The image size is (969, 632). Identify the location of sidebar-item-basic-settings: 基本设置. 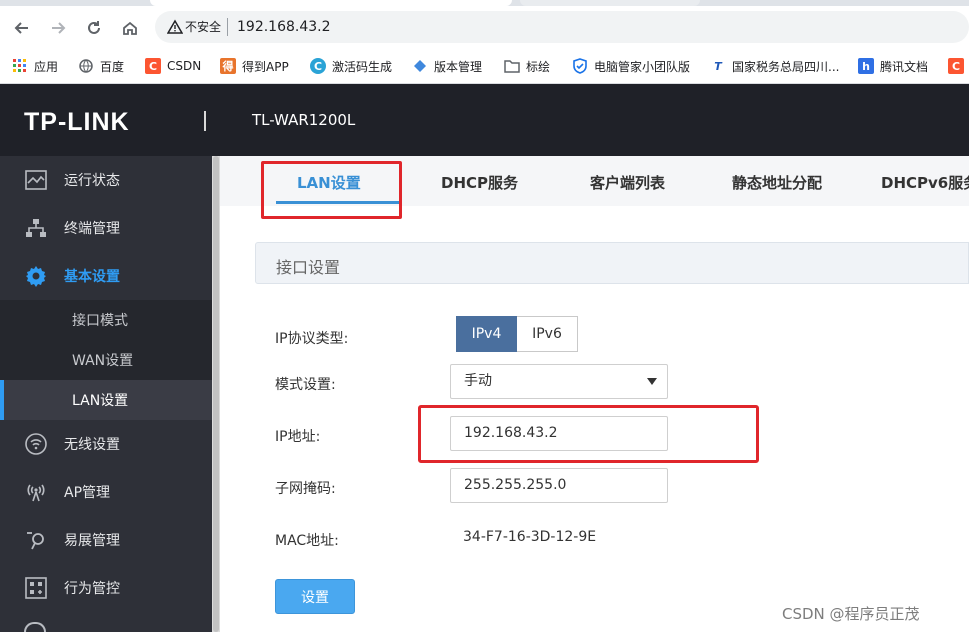
(106, 276).